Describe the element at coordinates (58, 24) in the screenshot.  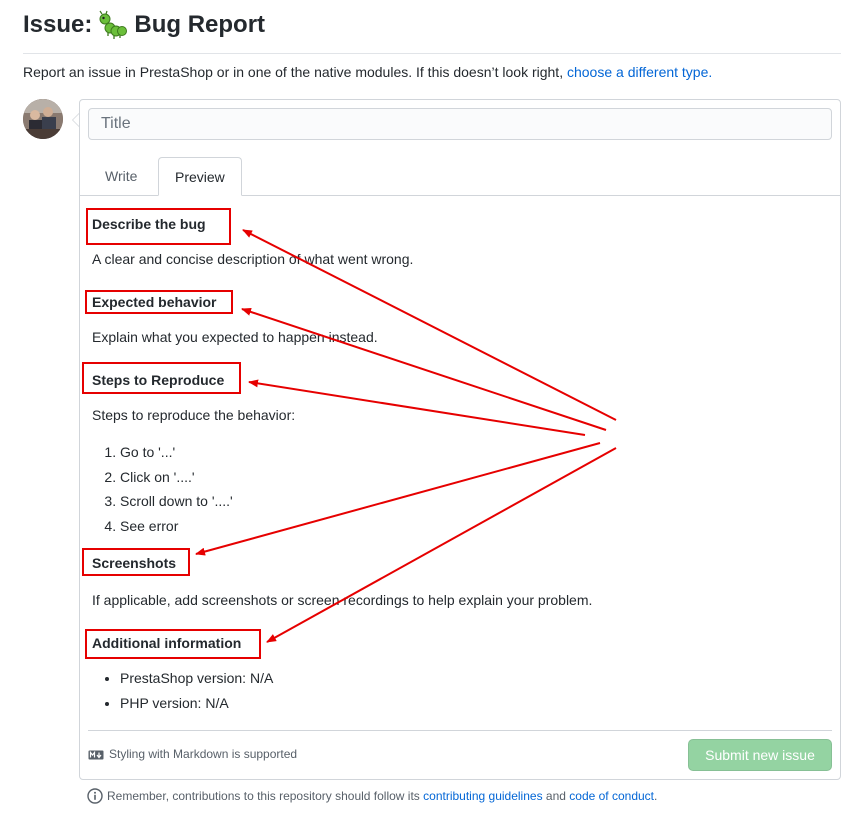
I see `title-prefix: Issue:` at that location.